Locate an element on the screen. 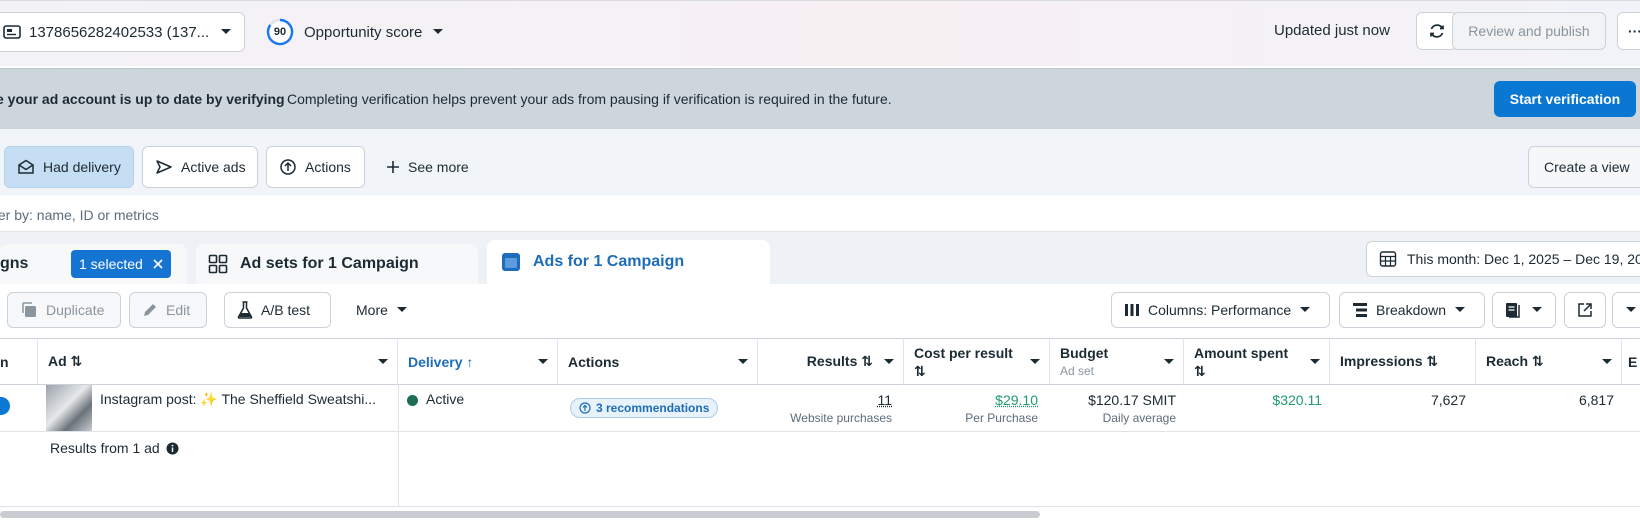  start-verification-button: Start verification is located at coordinates (1565, 99).